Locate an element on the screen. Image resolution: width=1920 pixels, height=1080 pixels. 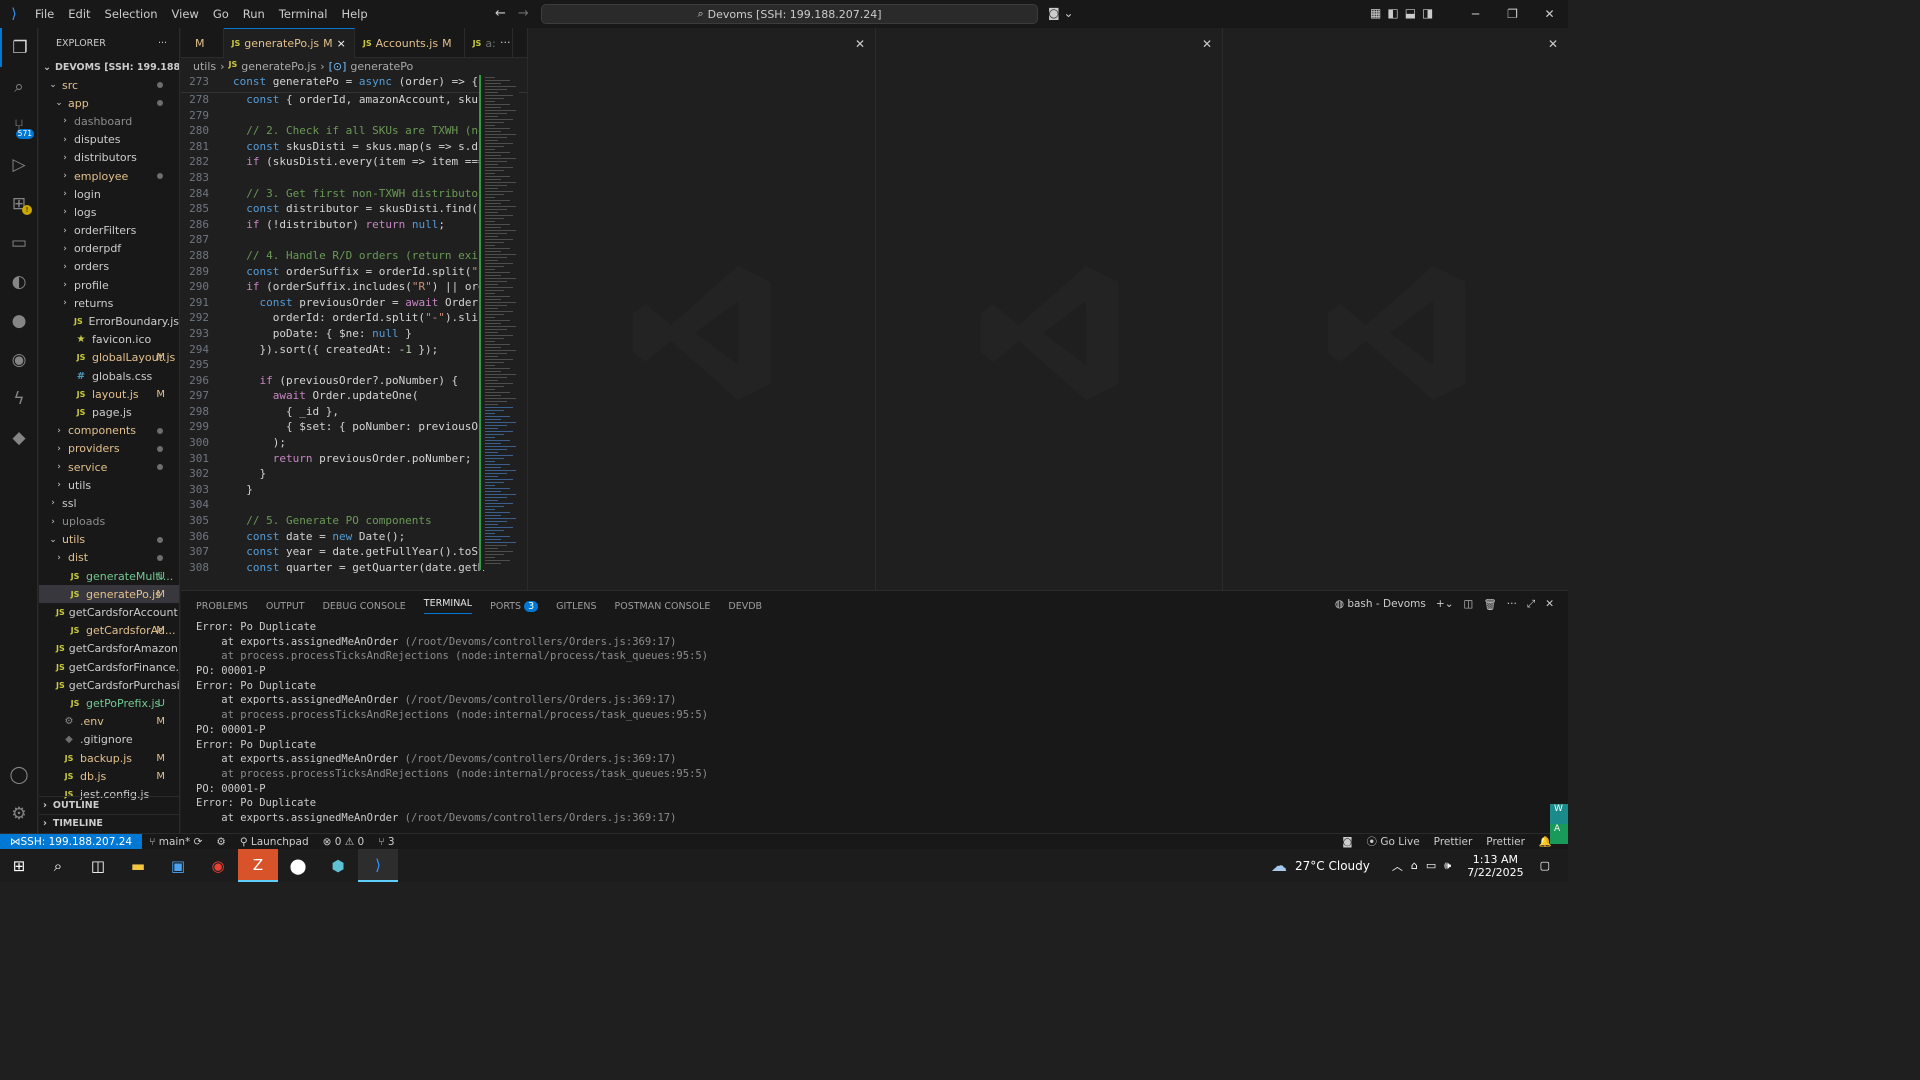
tree-item: ⌄ app is located at coordinates (109, 103).